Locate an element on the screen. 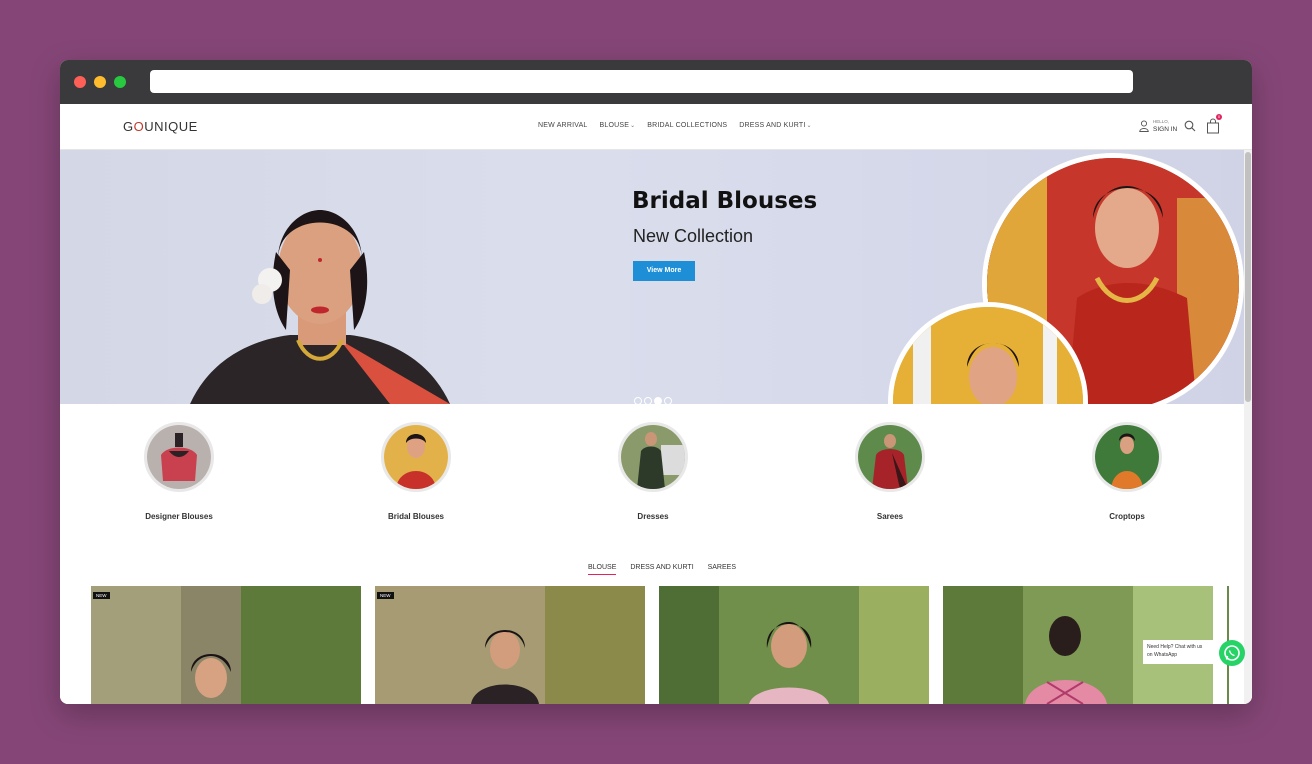  model-photo is located at coordinates (320, 307).